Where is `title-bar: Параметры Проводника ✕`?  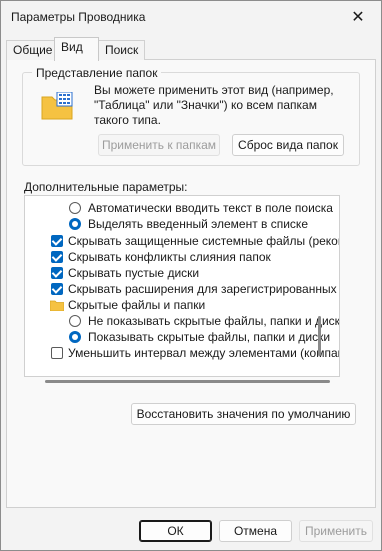
title-bar: Параметры Проводника ✕ is located at coordinates (191, 17).